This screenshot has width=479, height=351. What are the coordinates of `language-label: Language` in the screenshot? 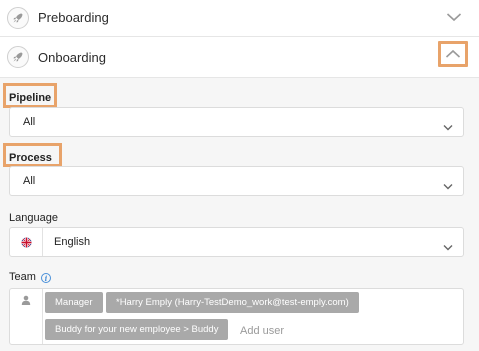 It's located at (33, 218).